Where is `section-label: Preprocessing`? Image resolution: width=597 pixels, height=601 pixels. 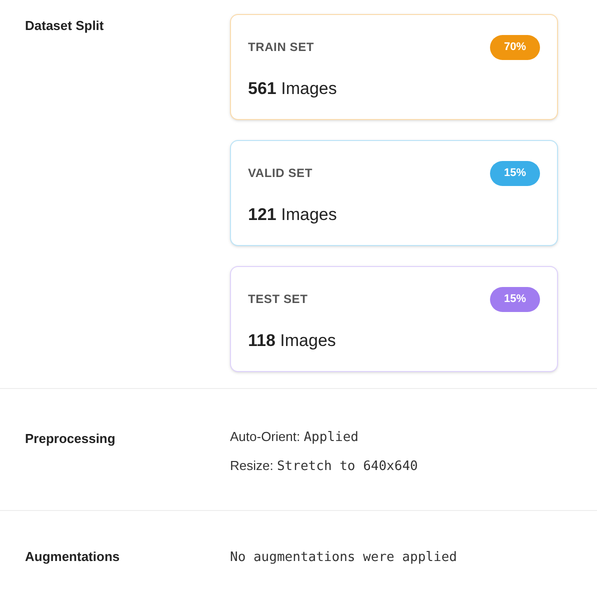 section-label: Preprocessing is located at coordinates (70, 438).